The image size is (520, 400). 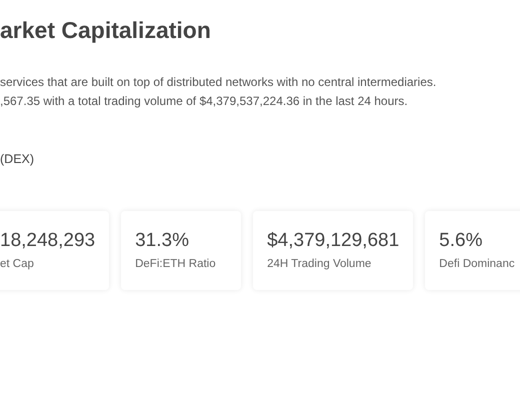 I want to click on description-text: services that are built on top of distributed networks with no central intermediaries., so click(x=219, y=82).